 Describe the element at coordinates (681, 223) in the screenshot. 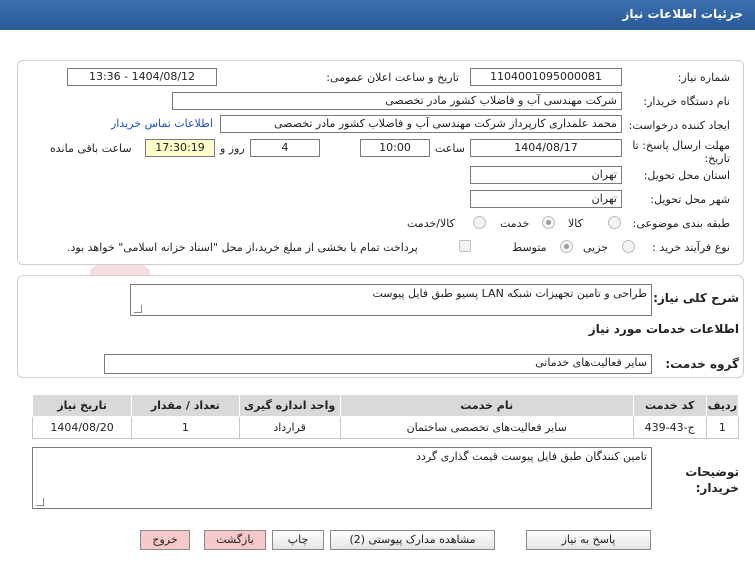

I see `category-label: طبقه بندی موضوعی:` at that location.